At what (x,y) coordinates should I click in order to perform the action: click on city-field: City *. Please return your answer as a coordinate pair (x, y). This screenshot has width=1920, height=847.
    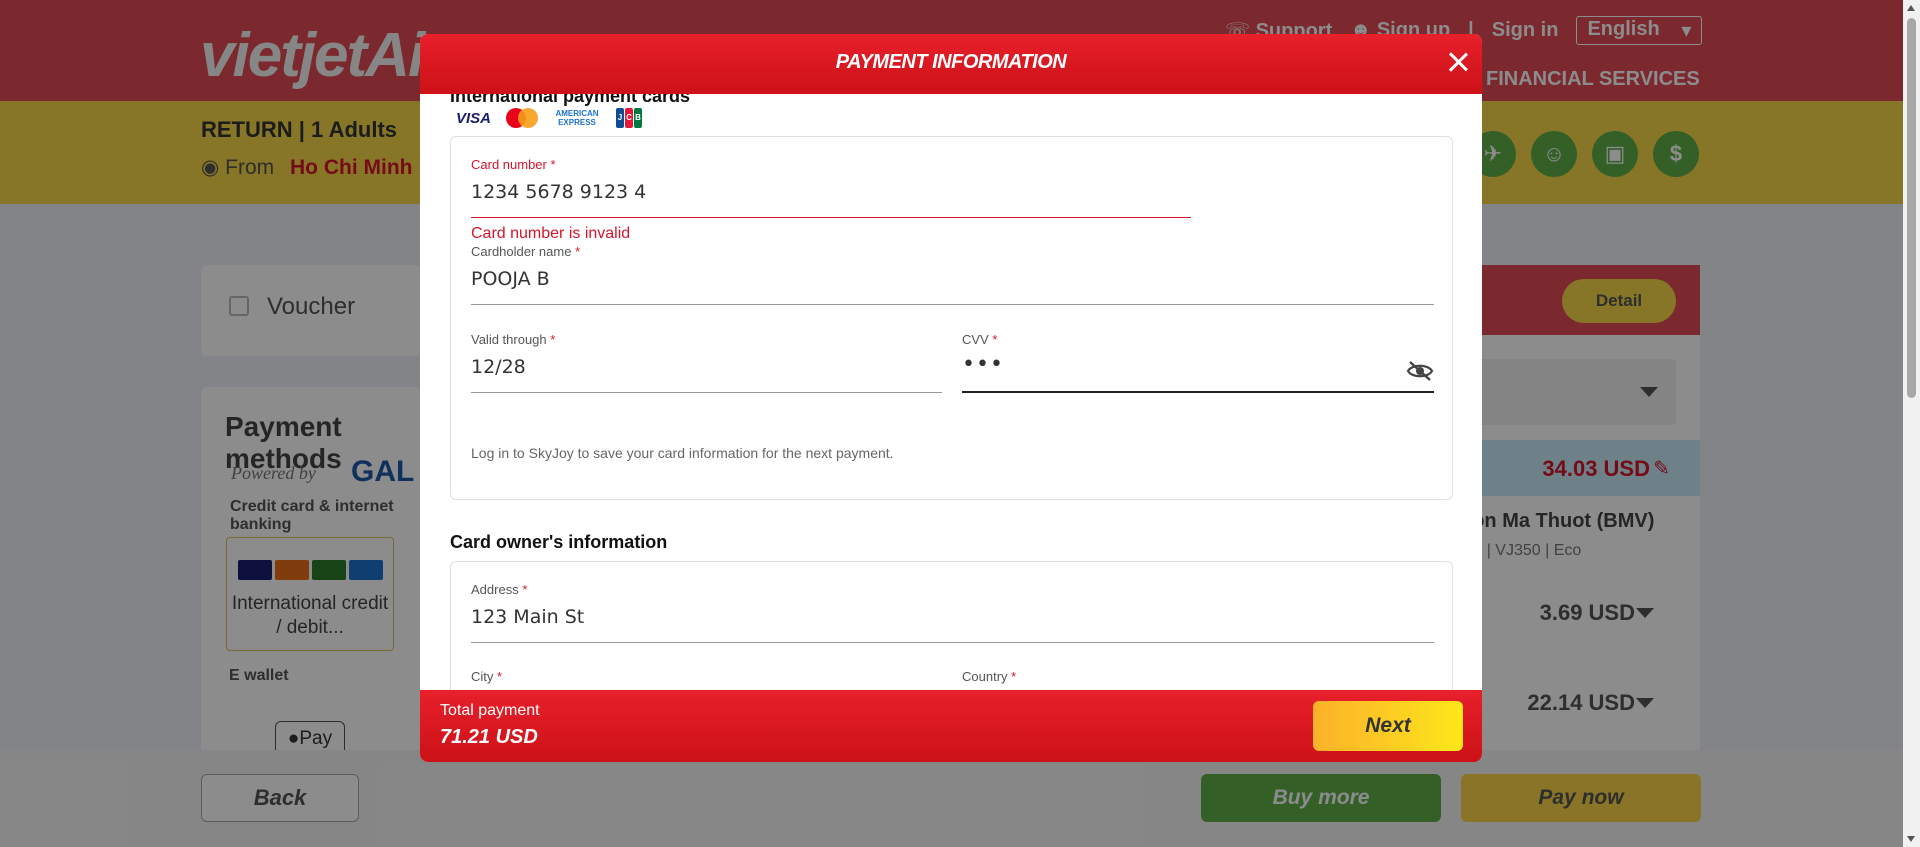
    Looking at the image, I should click on (706, 676).